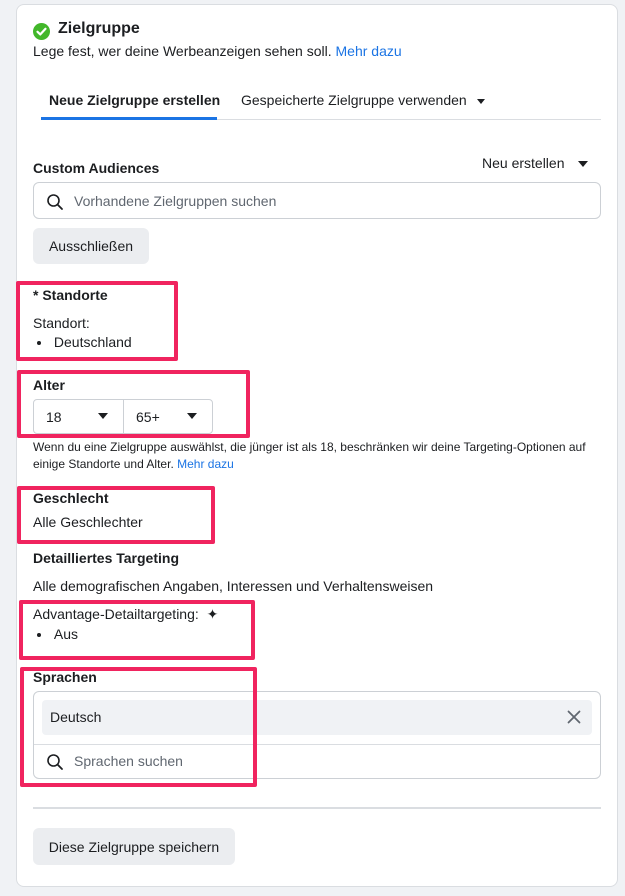  Describe the element at coordinates (175, 201) in the screenshot. I see `search-placeholder: Vorhandene Zielgruppen suchen` at that location.